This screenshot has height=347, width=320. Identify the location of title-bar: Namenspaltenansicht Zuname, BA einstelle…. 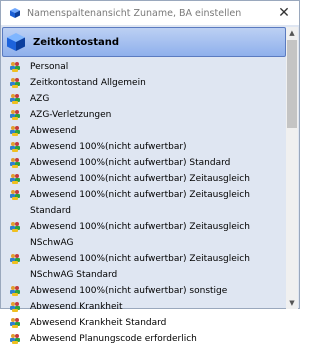
(150, 13).